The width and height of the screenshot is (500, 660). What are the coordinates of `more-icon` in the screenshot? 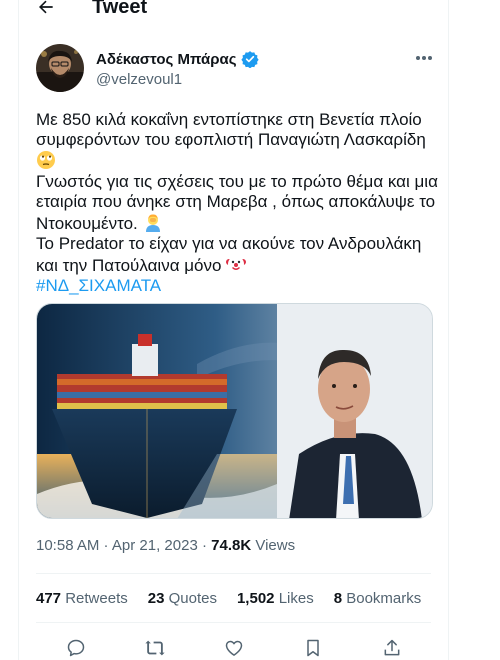 It's located at (424, 58).